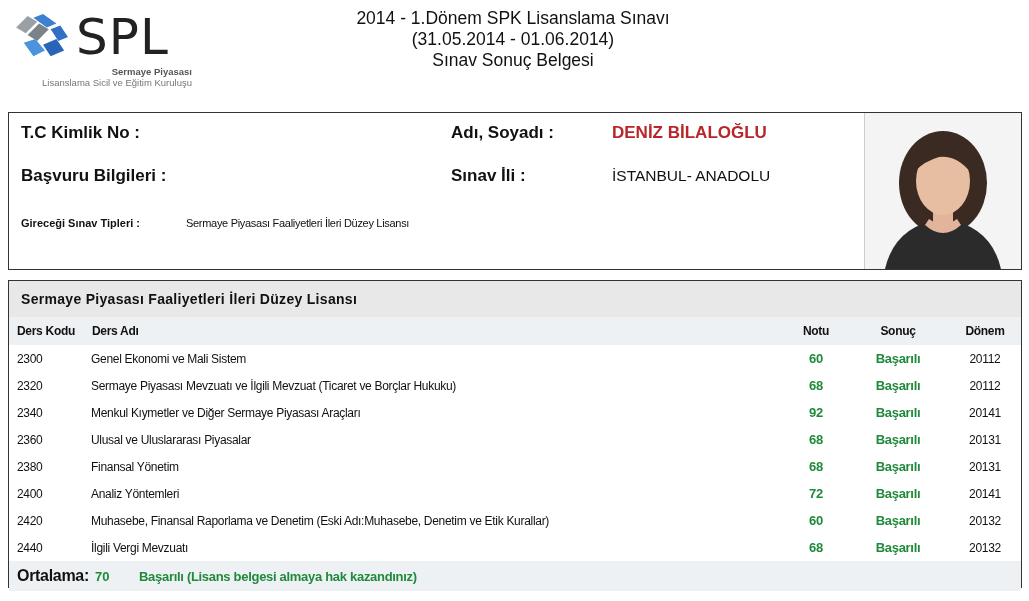  Describe the element at coordinates (321, 521) in the screenshot. I see `table-cell-text: Muhasebe, Finansal Raporlama ve Denetim (Eski Adı:Muhasebe, Denetim ve Etik Kurallar)` at that location.